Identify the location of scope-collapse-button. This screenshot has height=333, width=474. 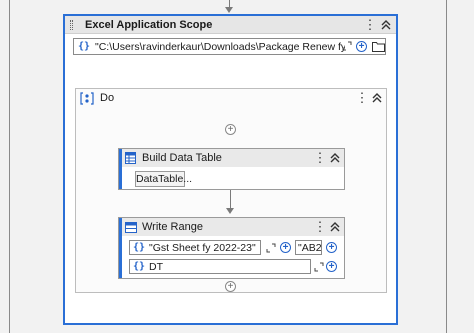
(386, 24).